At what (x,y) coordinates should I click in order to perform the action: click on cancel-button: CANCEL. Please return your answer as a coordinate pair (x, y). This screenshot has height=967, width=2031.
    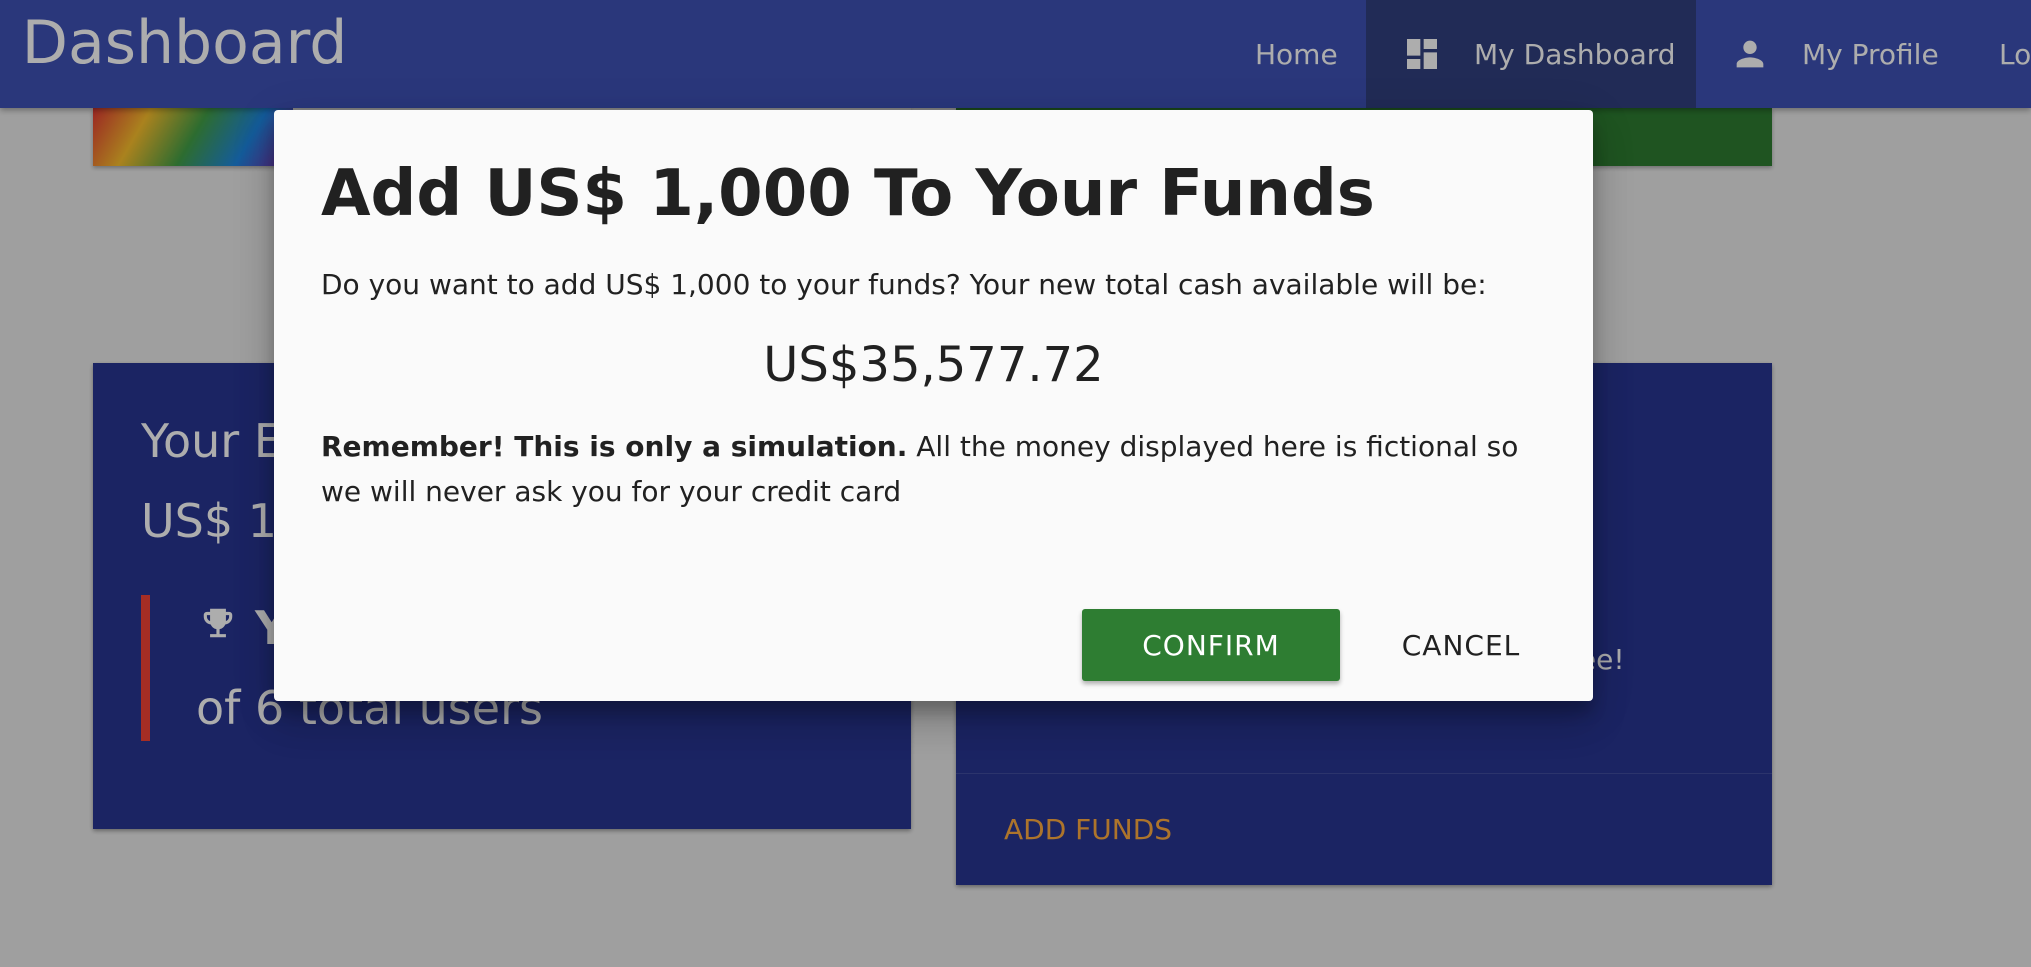
    Looking at the image, I should click on (1461, 645).